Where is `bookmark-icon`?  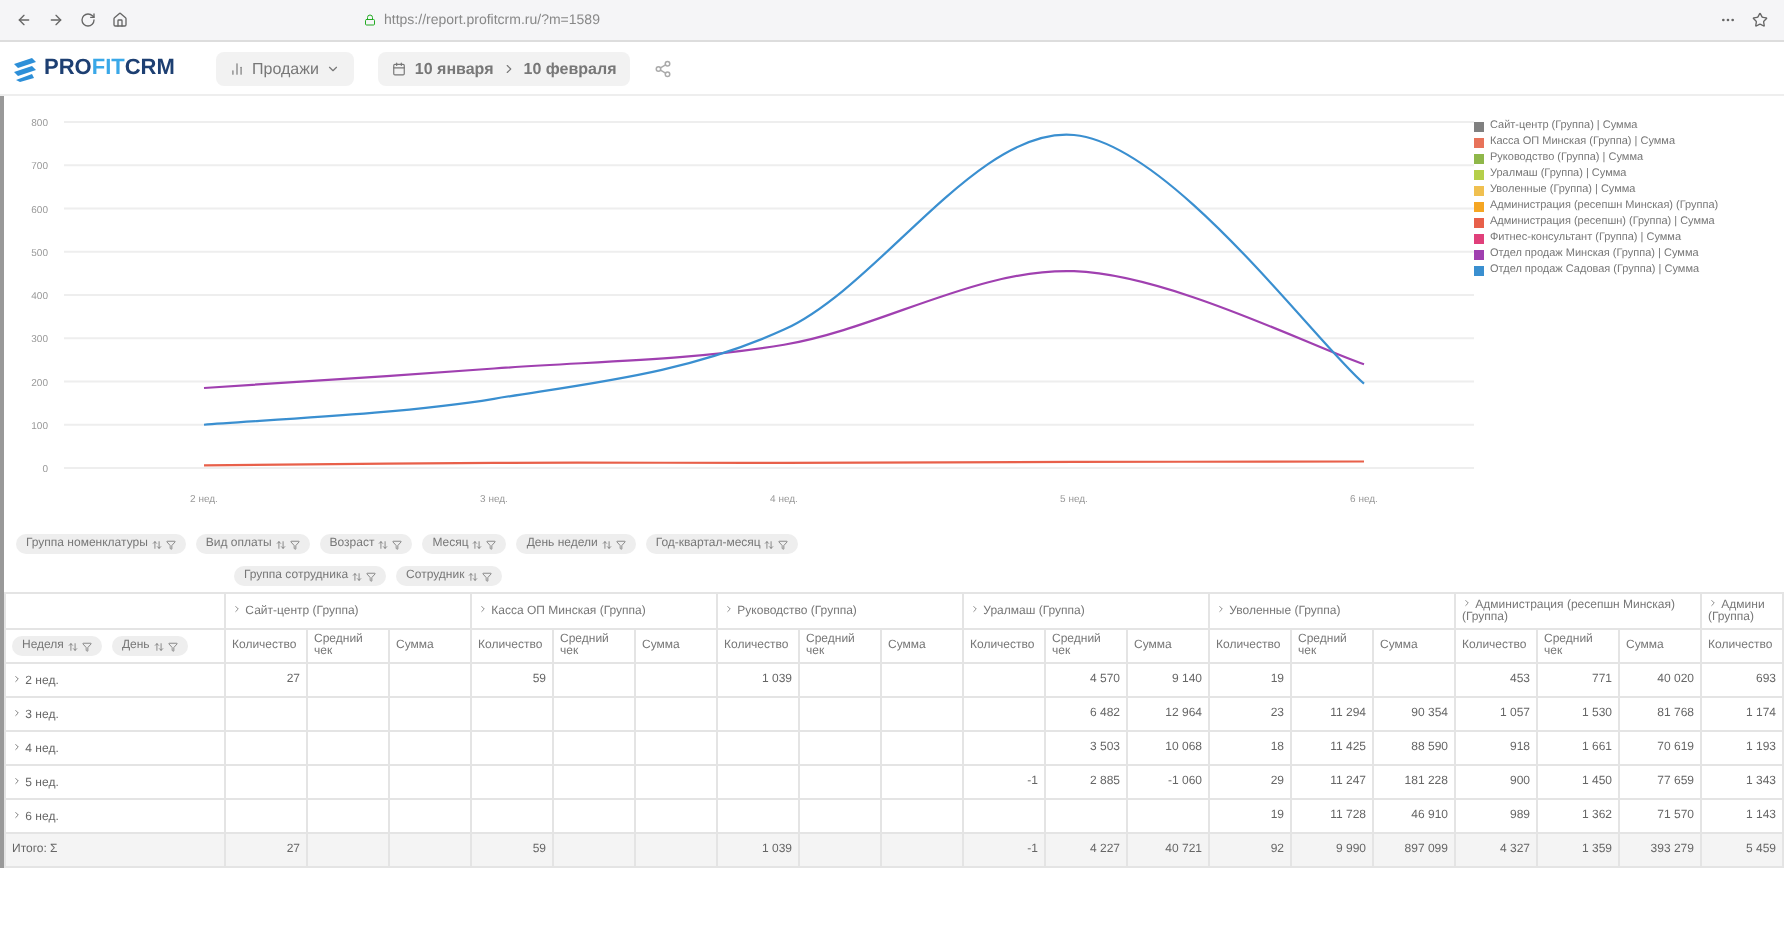
bookmark-icon is located at coordinates (1760, 20).